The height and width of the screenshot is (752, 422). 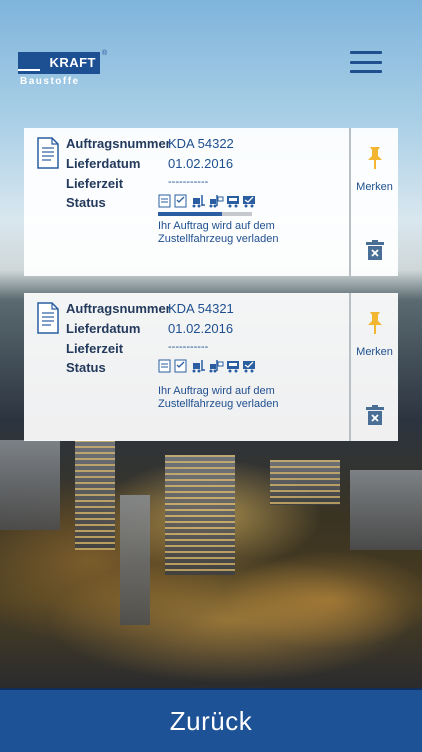 I want to click on back-button-label: Zurück, so click(x=211, y=720).